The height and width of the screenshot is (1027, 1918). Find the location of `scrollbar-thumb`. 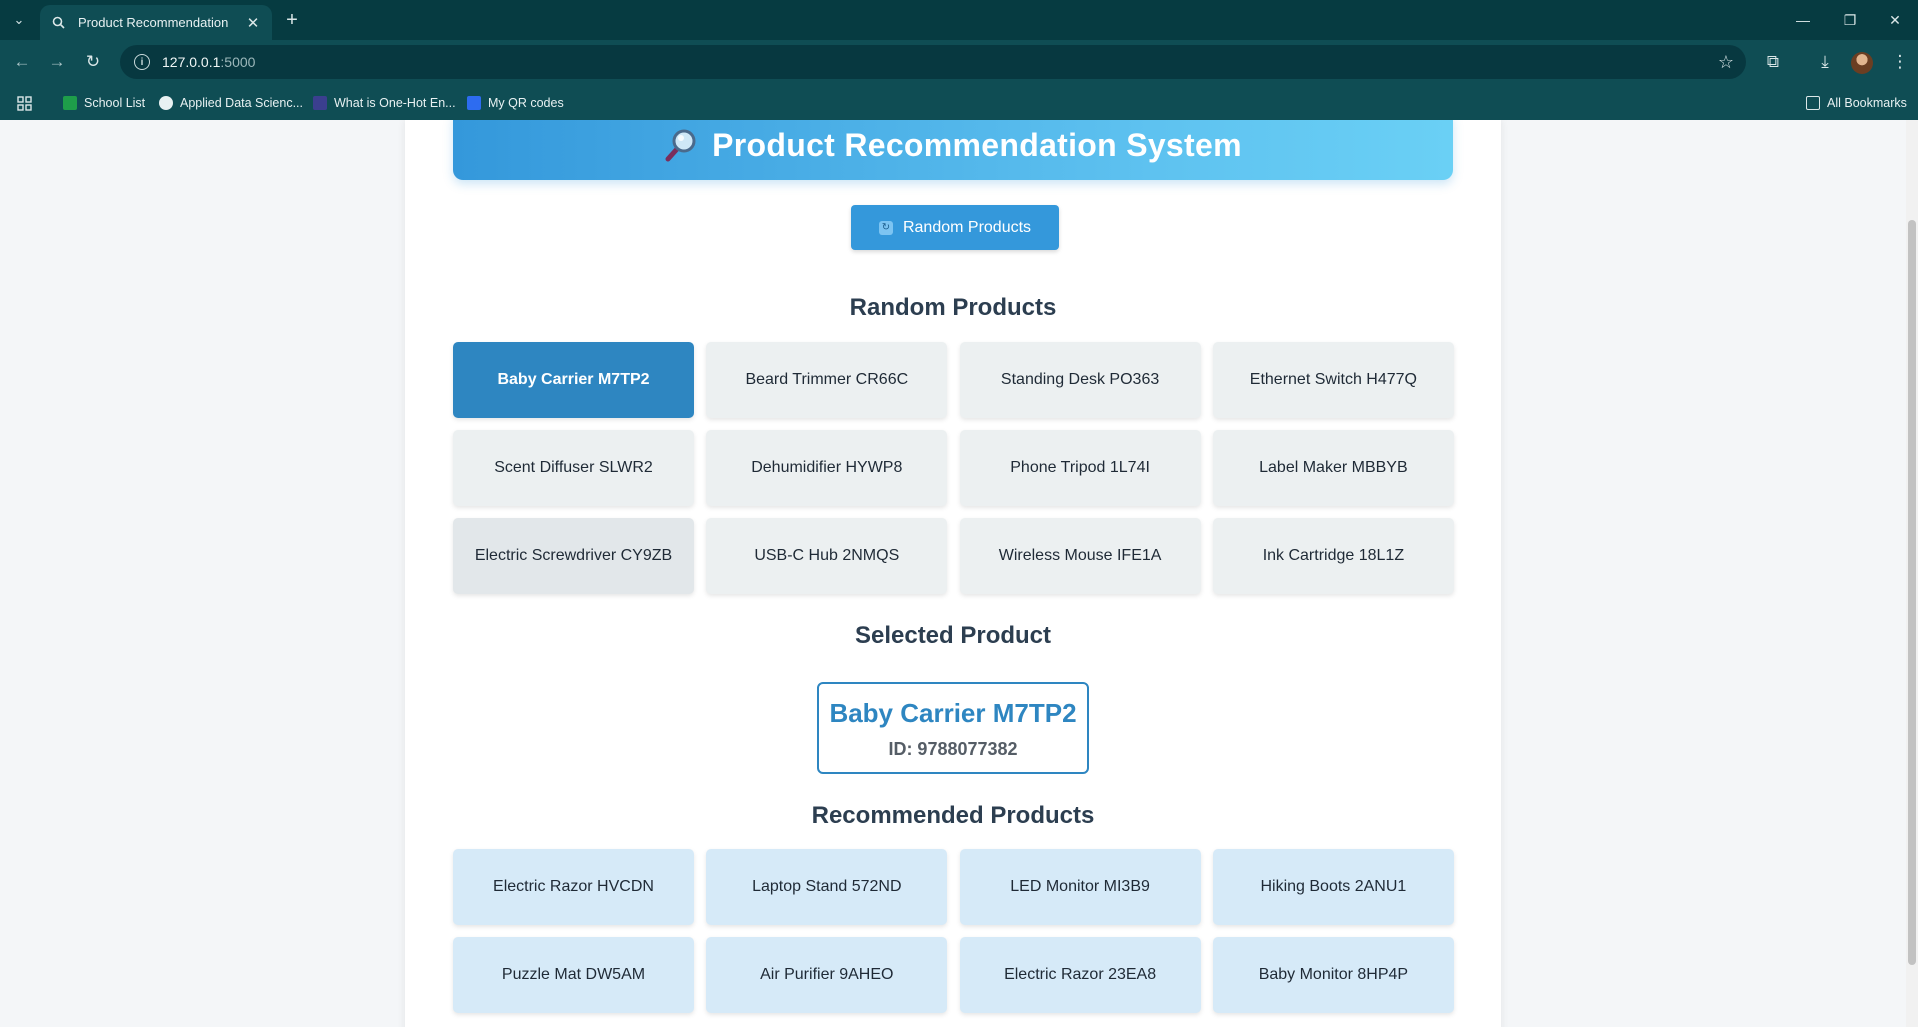

scrollbar-thumb is located at coordinates (1912, 592).